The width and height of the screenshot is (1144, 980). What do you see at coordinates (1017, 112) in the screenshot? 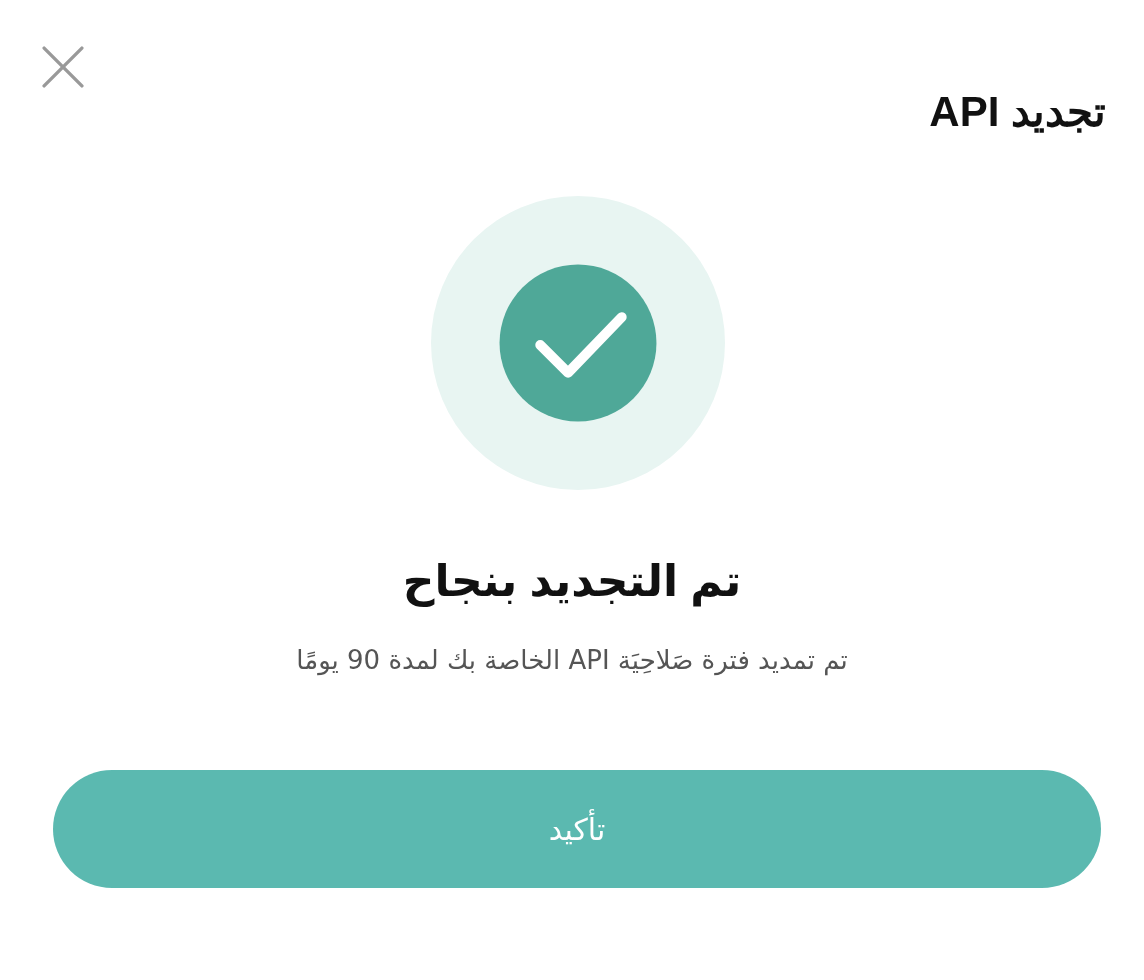
I see `dialog-title: تجديد API` at bounding box center [1017, 112].